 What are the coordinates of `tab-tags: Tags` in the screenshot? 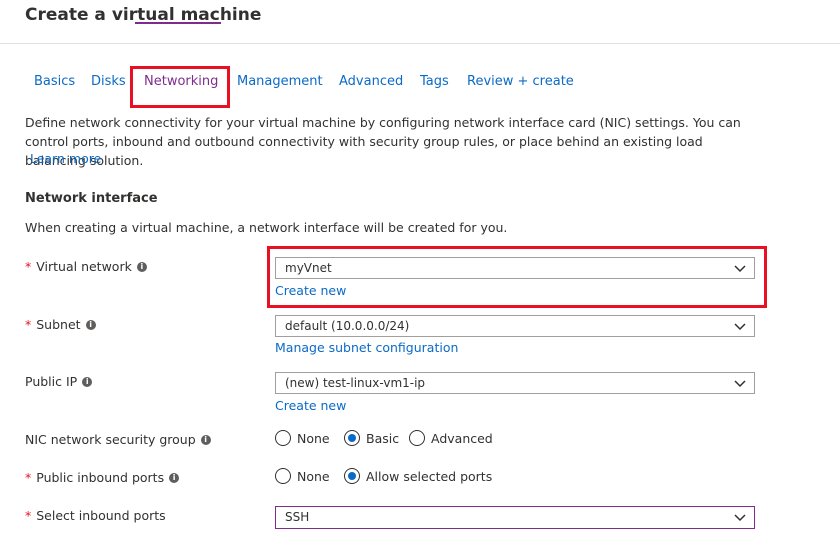 It's located at (434, 81).